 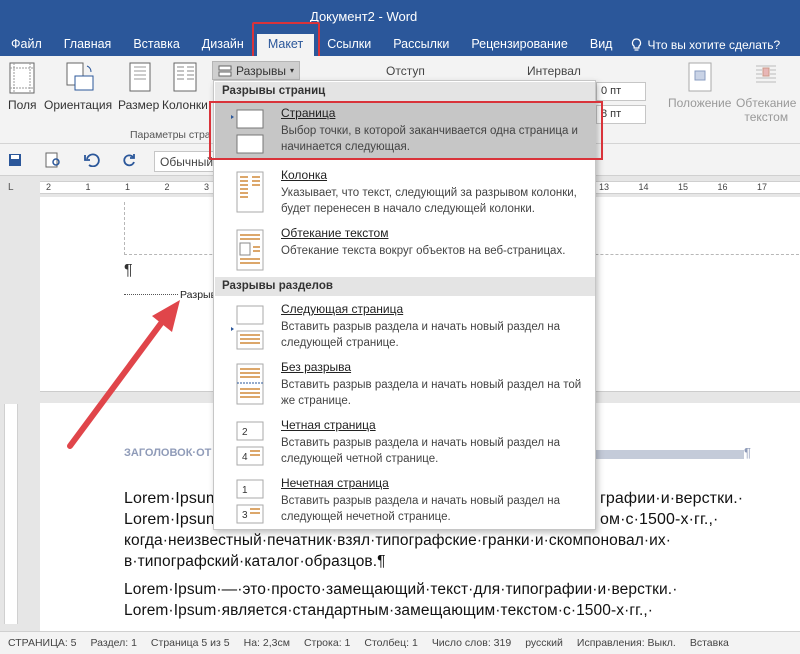 What do you see at coordinates (286, 40) in the screenshot?
I see `tab-highlight-box` at bounding box center [286, 40].